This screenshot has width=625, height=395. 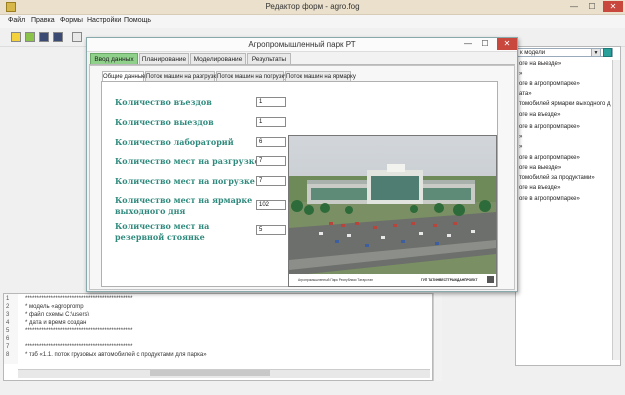 I want to click on dialog-maximize-button: ☐, so click(x=485, y=44).